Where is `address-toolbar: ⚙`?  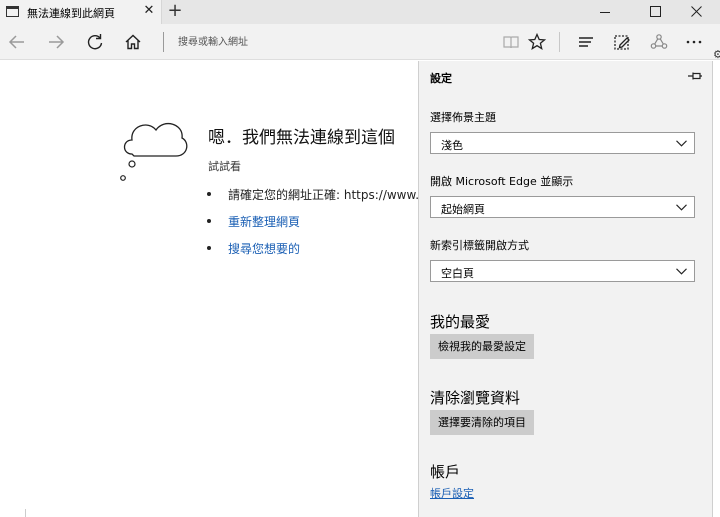 address-toolbar: ⚙ is located at coordinates (360, 42).